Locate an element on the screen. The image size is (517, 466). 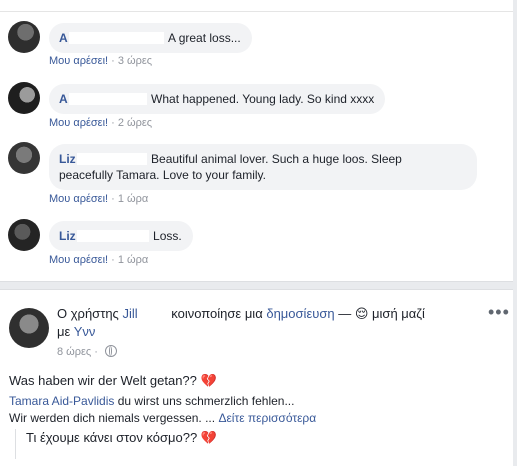
post-timestamp: 8 ώρες · is located at coordinates (87, 351).